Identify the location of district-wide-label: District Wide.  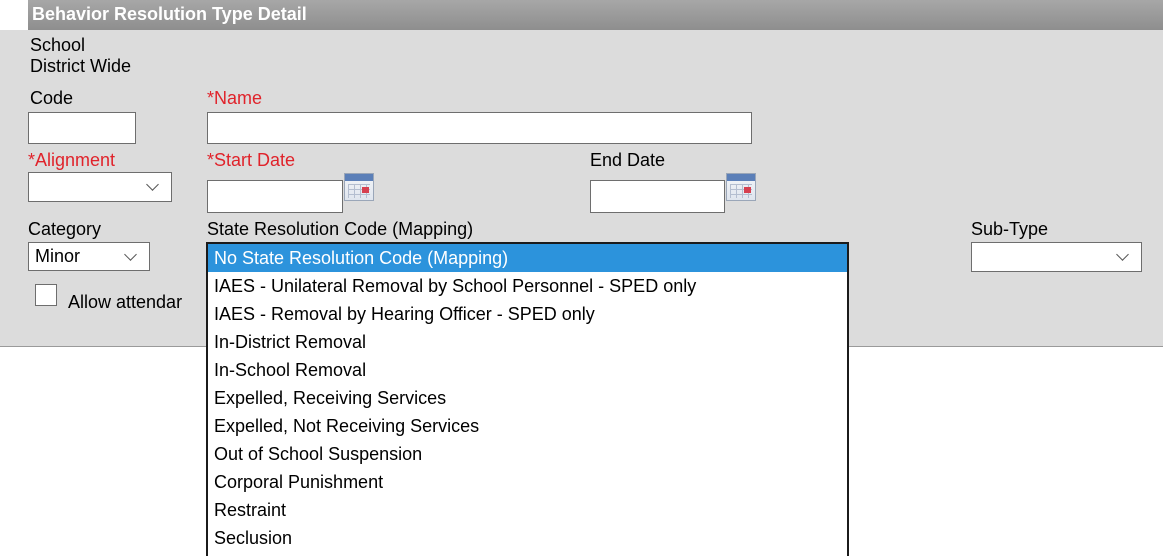
(81, 66).